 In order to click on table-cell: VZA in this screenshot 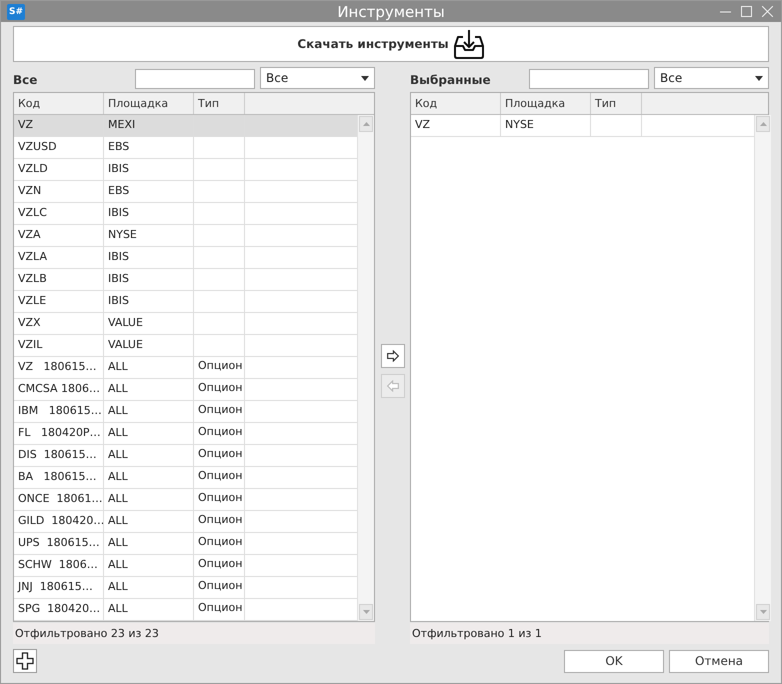, I will do `click(59, 235)`.